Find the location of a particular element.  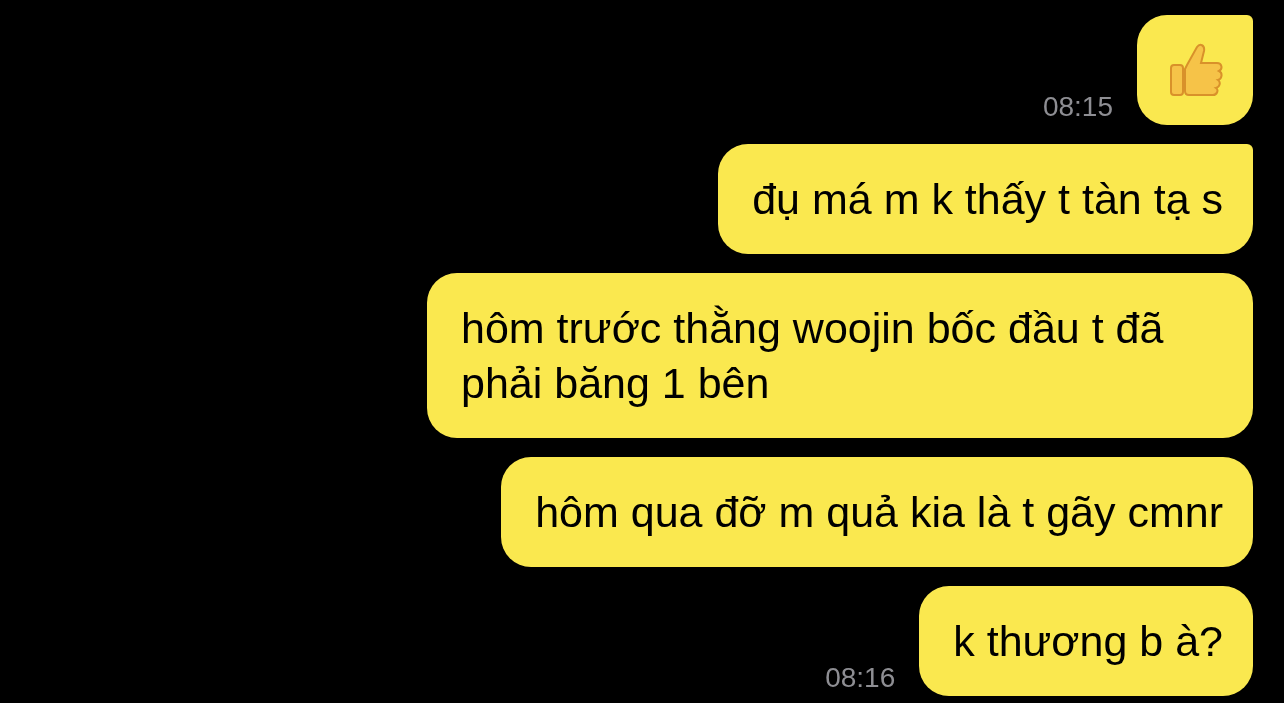

message-time: 08:15 is located at coordinates (1077, 107).